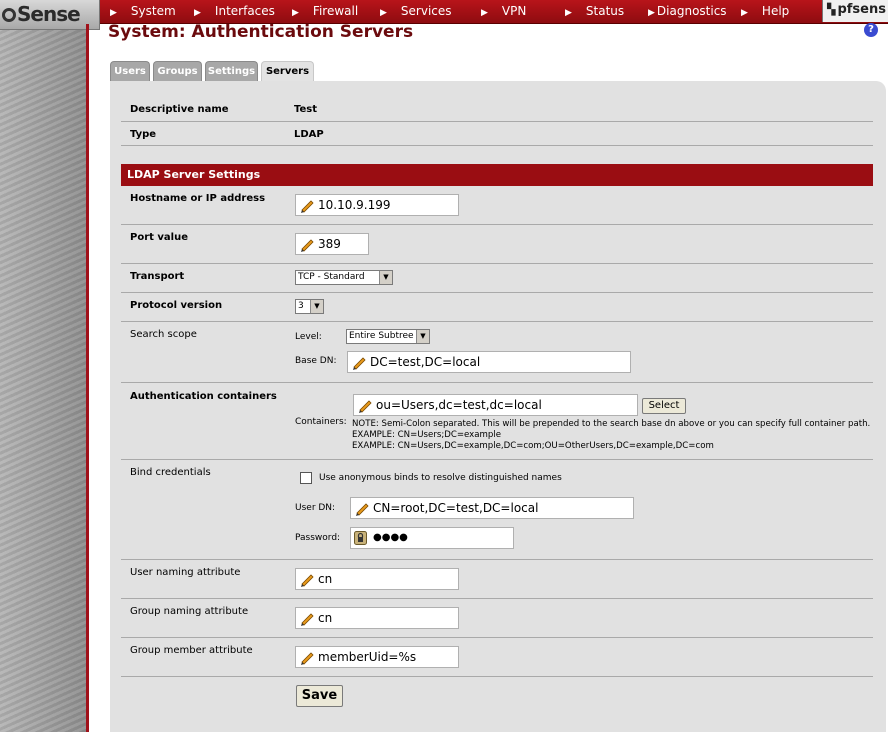 This screenshot has height=732, width=888. I want to click on logo-ring-icon, so click(9, 15).